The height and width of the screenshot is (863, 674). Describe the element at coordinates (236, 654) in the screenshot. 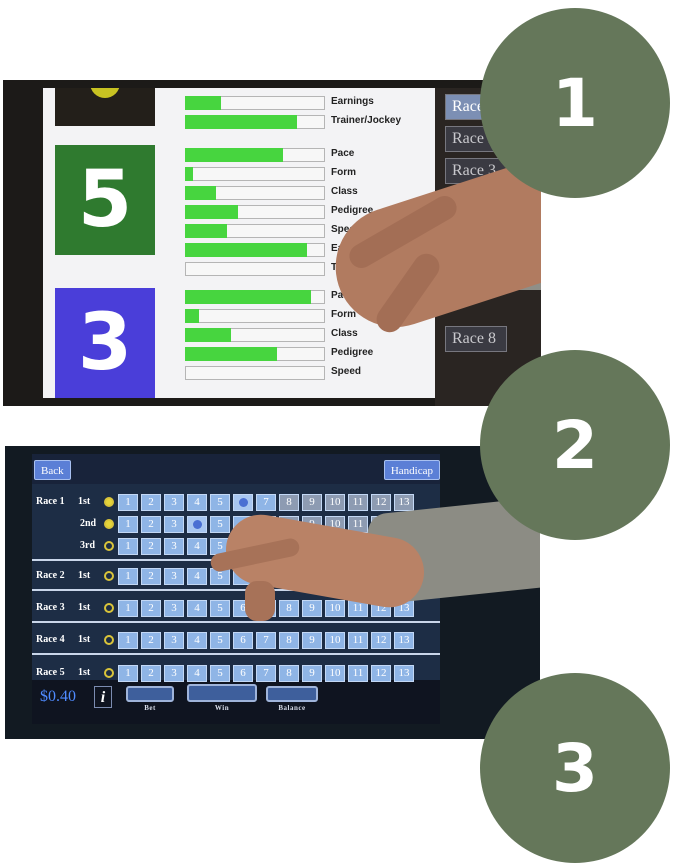

I see `row-separator` at that location.